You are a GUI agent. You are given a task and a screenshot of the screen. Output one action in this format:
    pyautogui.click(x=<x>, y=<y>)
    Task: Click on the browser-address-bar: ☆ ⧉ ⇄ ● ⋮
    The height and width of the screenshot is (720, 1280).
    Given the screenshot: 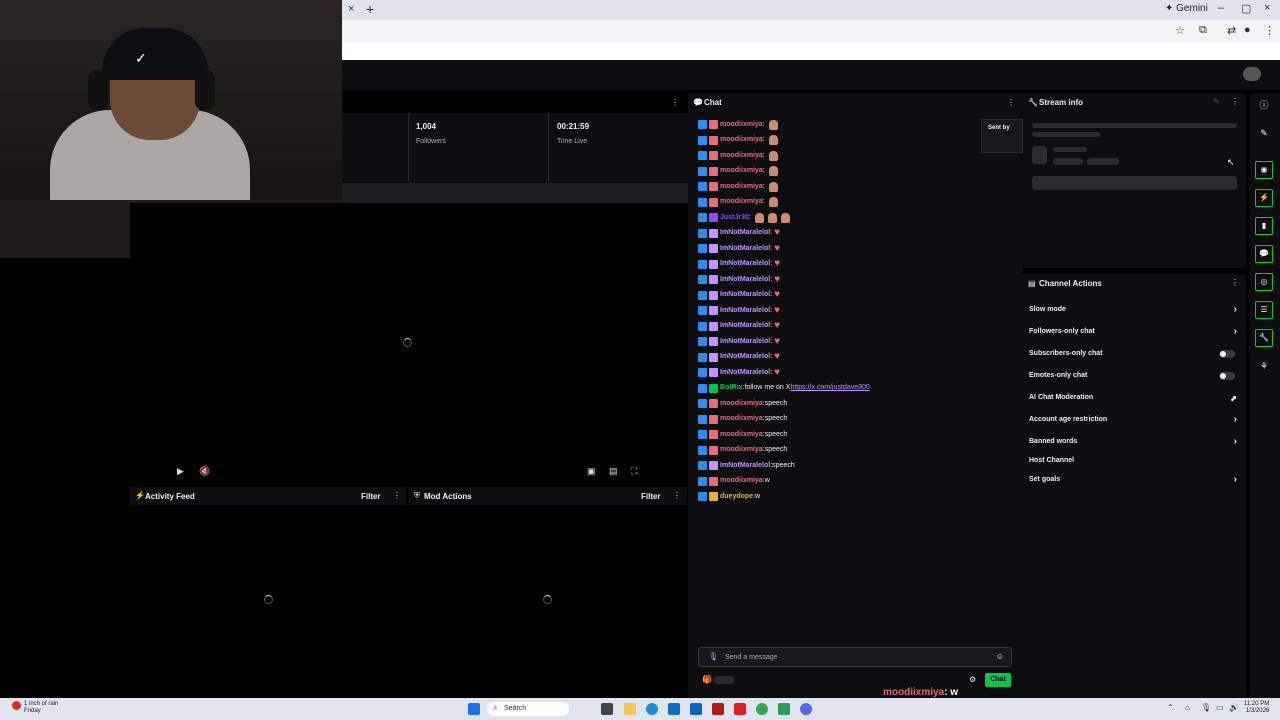 What is the action you would take?
    pyautogui.click(x=811, y=31)
    